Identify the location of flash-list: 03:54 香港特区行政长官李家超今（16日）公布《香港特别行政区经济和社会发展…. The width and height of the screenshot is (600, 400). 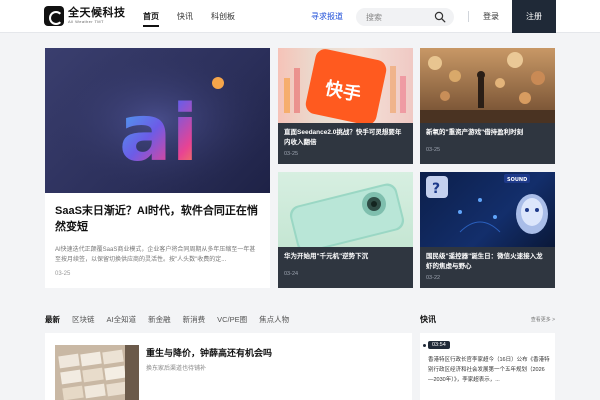
(487, 366).